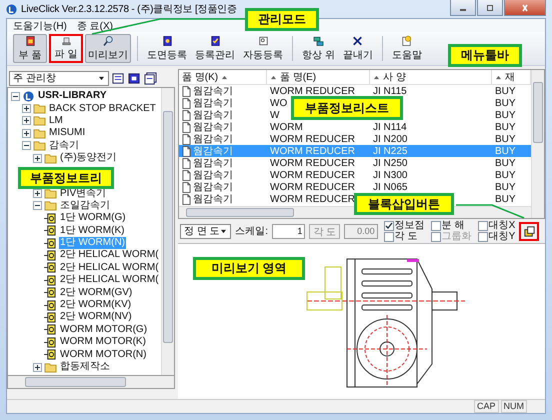 Image resolution: width=552 pixels, height=420 pixels. What do you see at coordinates (453, 225) in the screenshot?
I see `checkbox-label: 분 해` at bounding box center [453, 225].